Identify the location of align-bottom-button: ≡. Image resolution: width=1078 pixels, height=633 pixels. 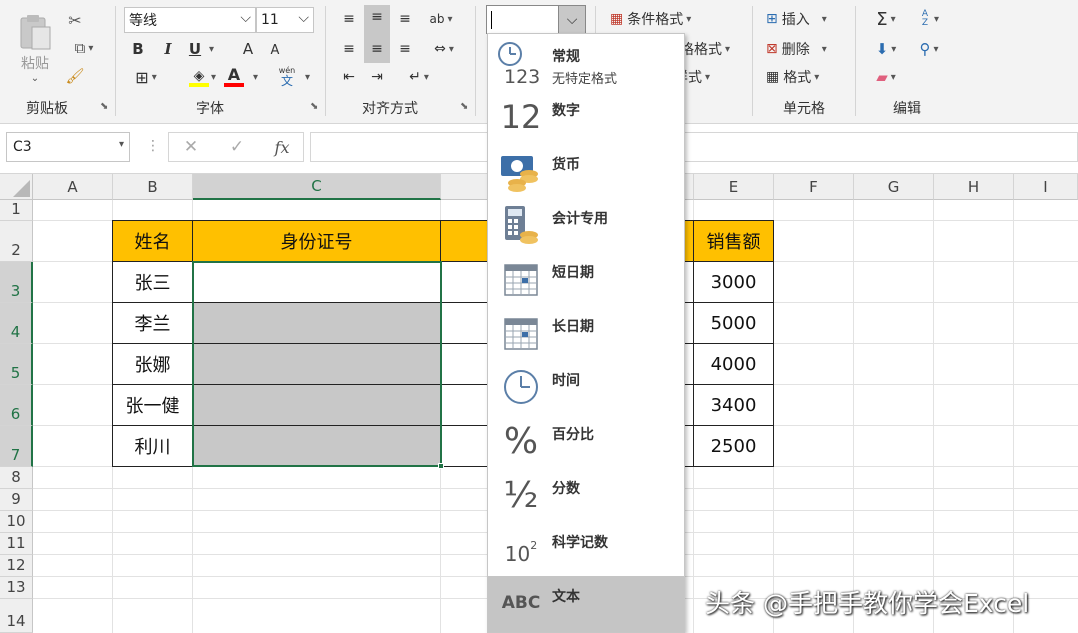
(405, 19).